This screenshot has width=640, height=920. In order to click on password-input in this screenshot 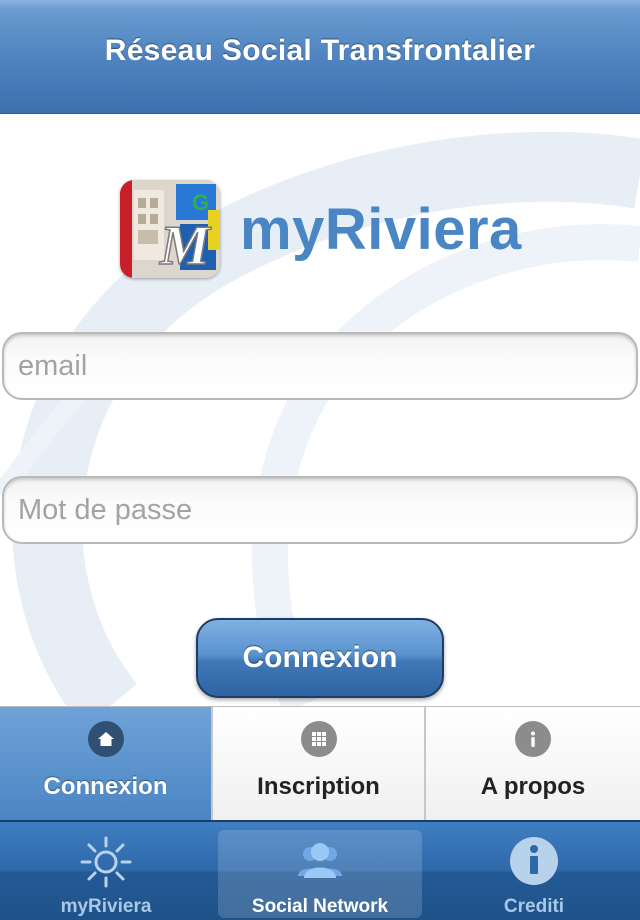, I will do `click(318, 510)`.